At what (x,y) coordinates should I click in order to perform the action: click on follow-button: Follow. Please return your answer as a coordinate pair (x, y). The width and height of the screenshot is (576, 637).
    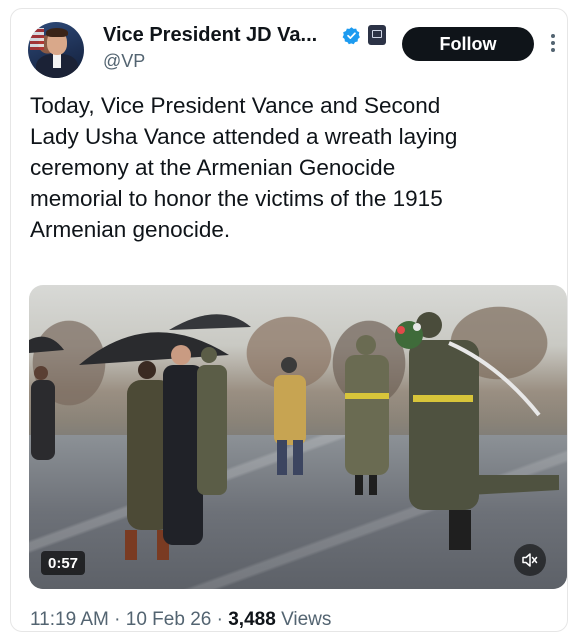
    Looking at the image, I should click on (468, 44).